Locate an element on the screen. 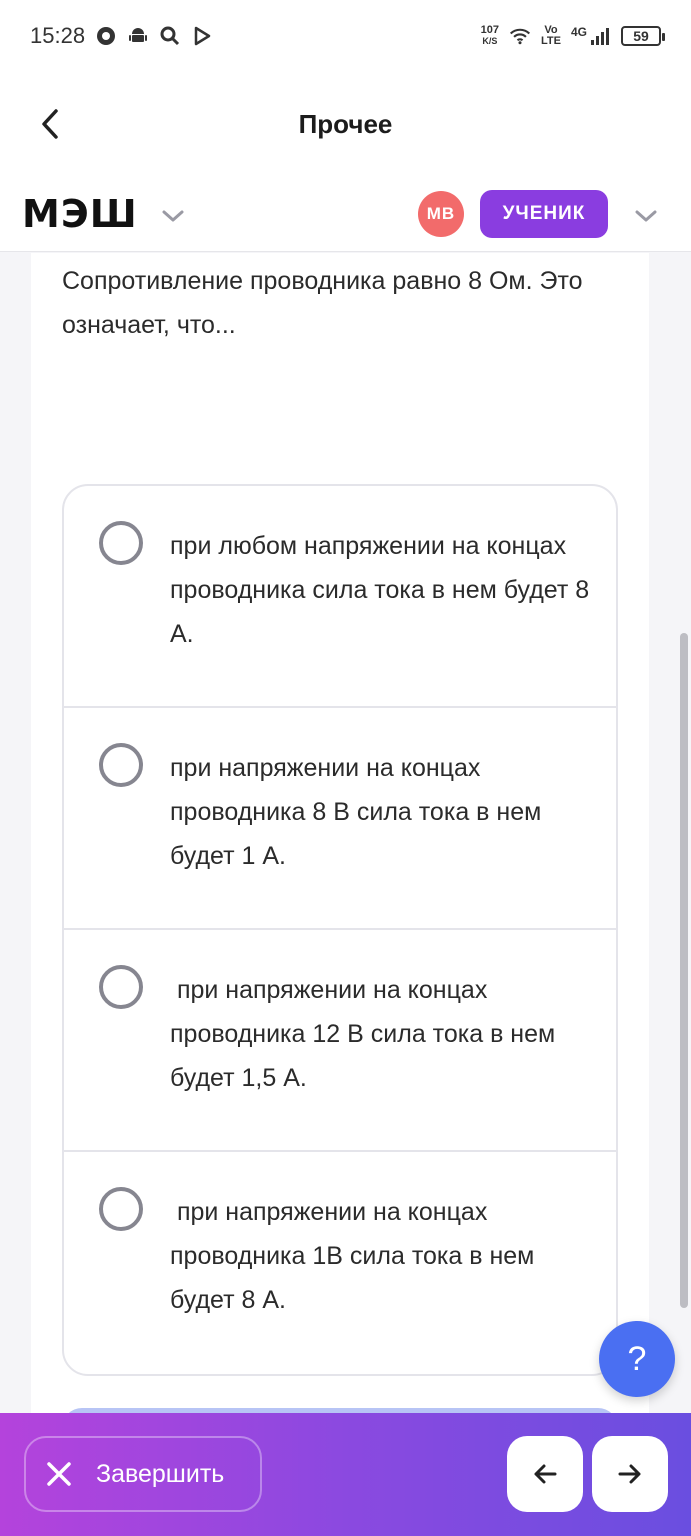 The width and height of the screenshot is (691, 1536). chevron-left-icon is located at coordinates (50, 124).